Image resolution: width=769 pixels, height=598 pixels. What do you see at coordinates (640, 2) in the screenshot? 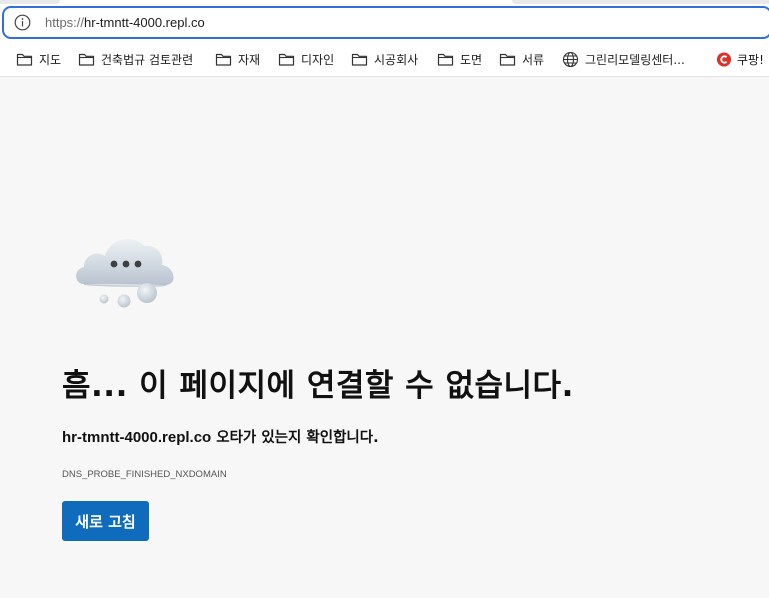
I see `tab-edge-right` at bounding box center [640, 2].